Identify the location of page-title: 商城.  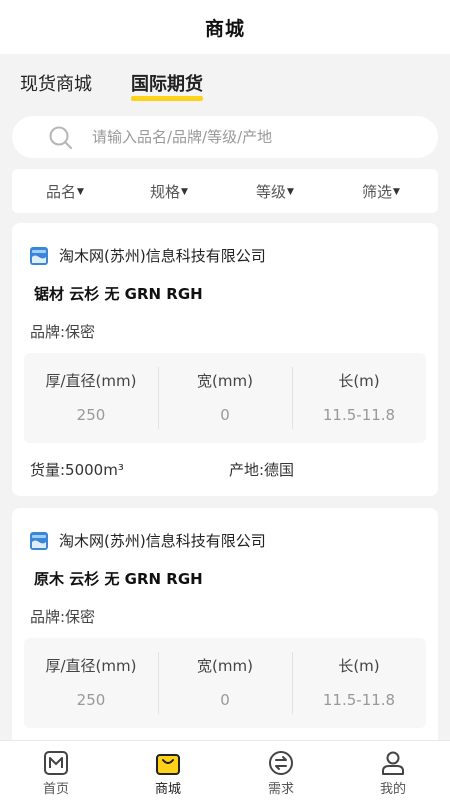
(224, 28).